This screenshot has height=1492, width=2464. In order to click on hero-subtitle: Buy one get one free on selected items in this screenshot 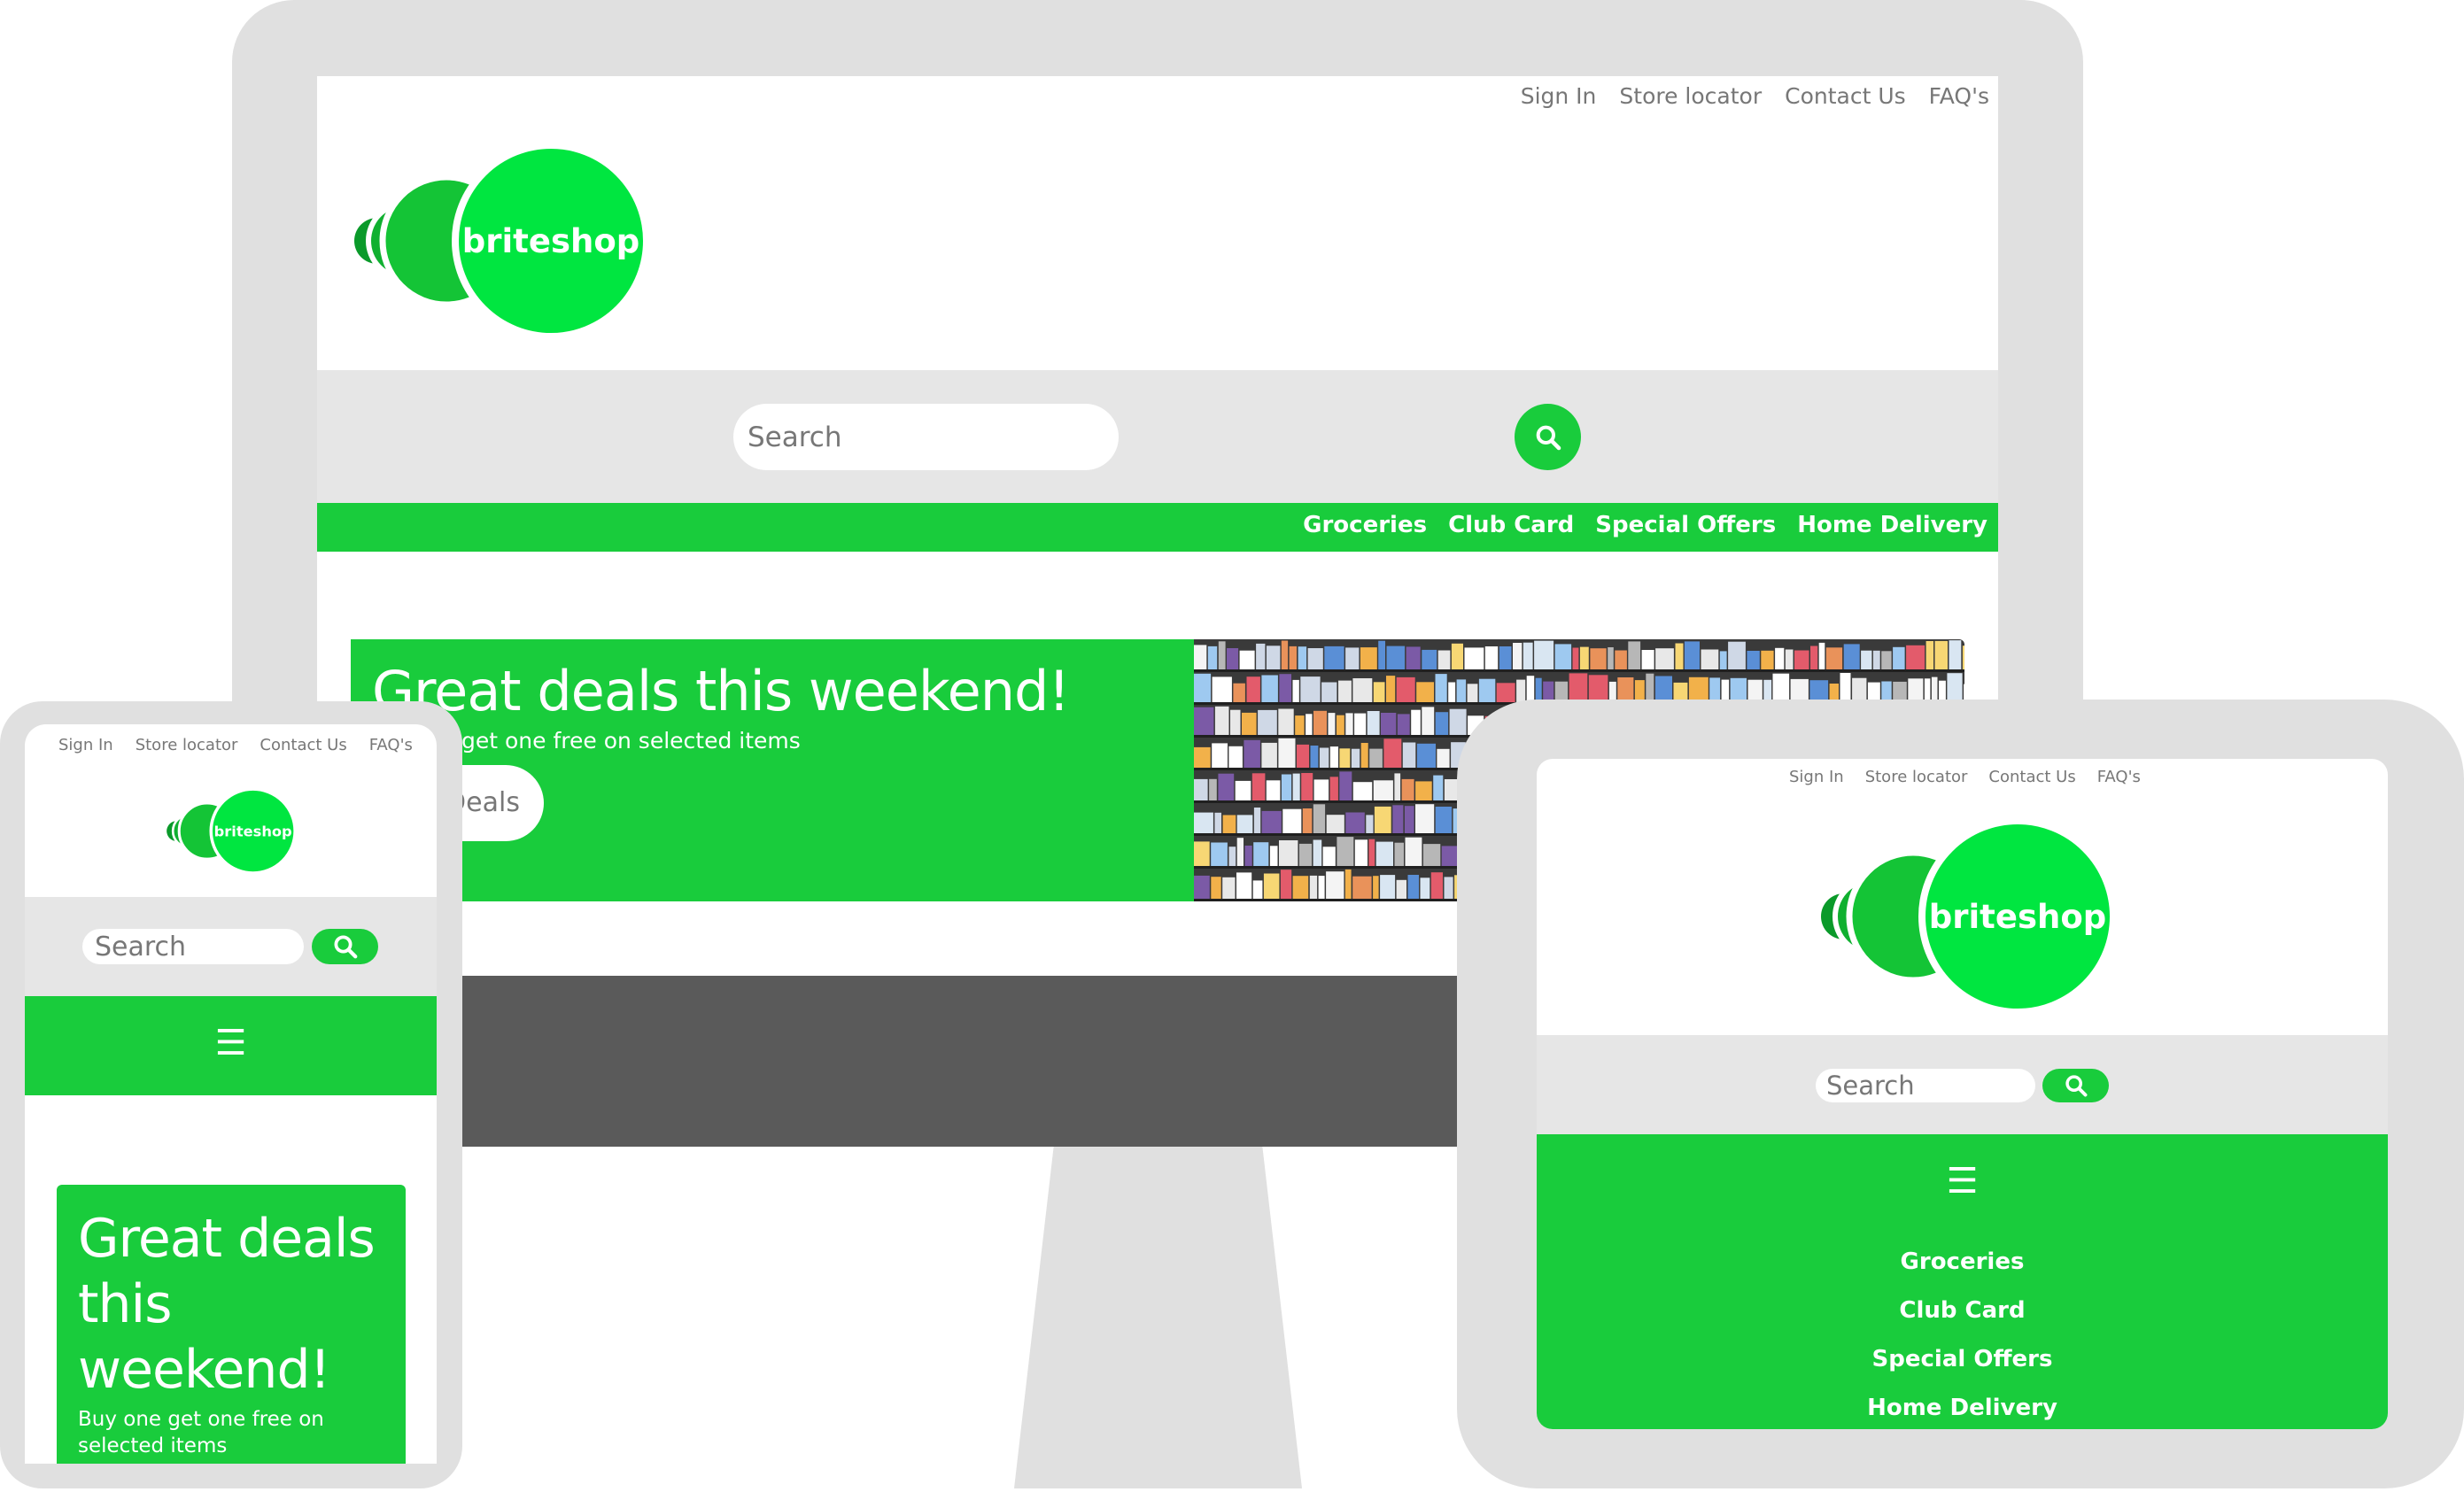, I will do `click(201, 1432)`.